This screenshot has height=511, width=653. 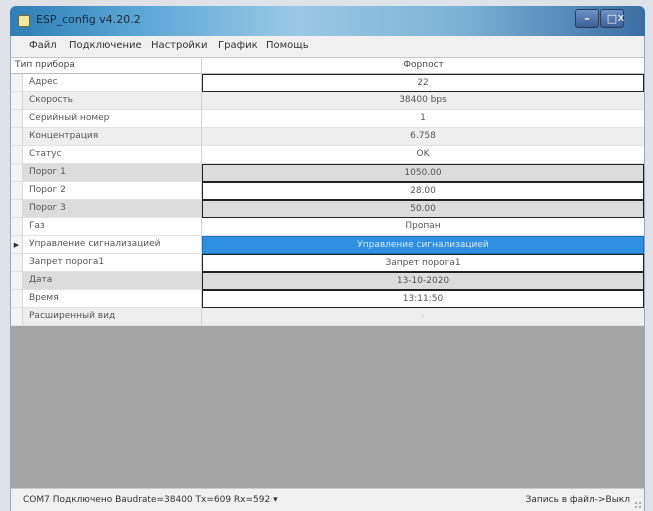 What do you see at coordinates (112, 299) in the screenshot?
I see `row-label: Время` at bounding box center [112, 299].